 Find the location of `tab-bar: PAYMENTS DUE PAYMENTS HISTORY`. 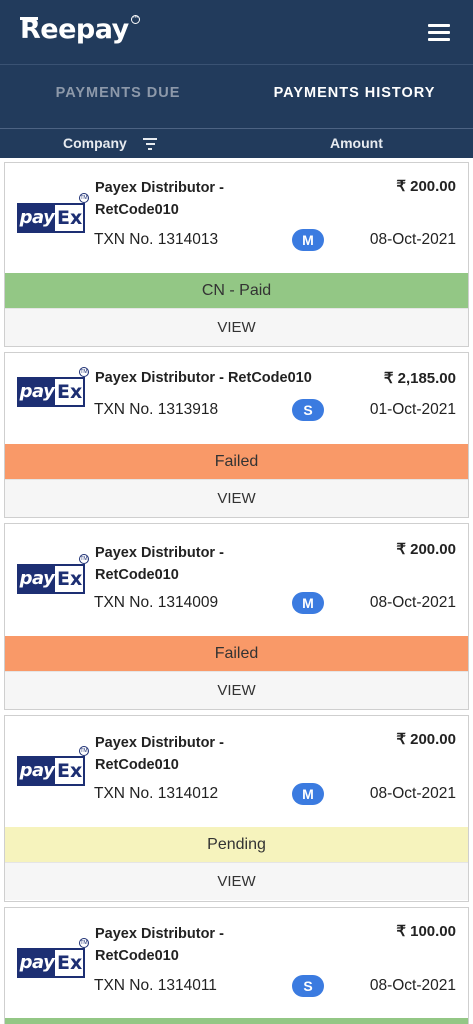

tab-bar: PAYMENTS DUE PAYMENTS HISTORY is located at coordinates (236, 96).